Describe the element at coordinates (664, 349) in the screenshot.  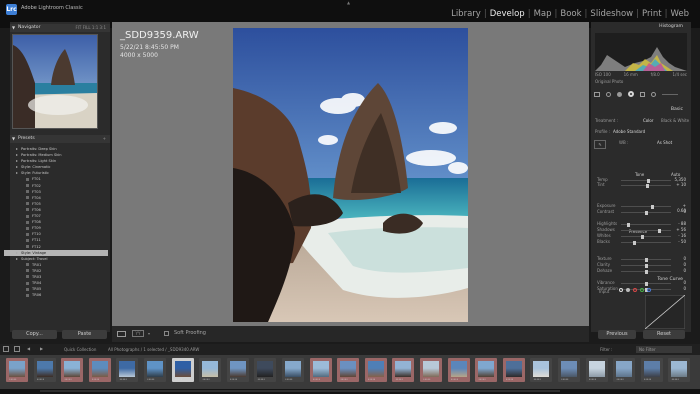
I see `filter-dropdown: No Filter` at that location.